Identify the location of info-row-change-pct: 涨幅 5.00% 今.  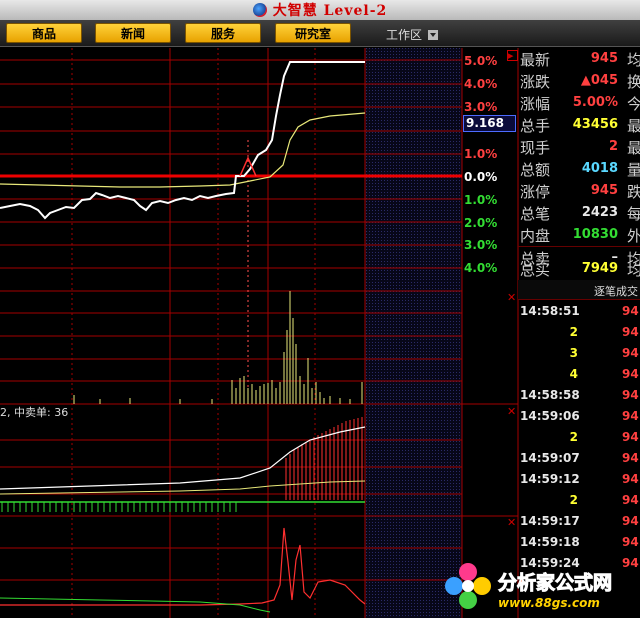
(580, 104).